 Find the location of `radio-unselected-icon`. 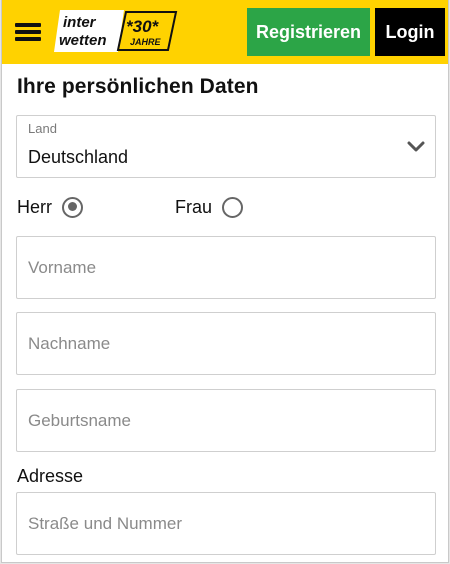

radio-unselected-icon is located at coordinates (233, 207).